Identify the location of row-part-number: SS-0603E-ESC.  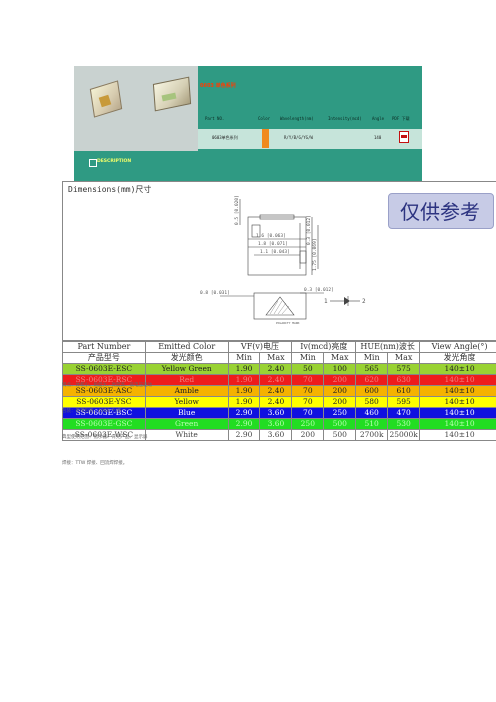
(104, 369).